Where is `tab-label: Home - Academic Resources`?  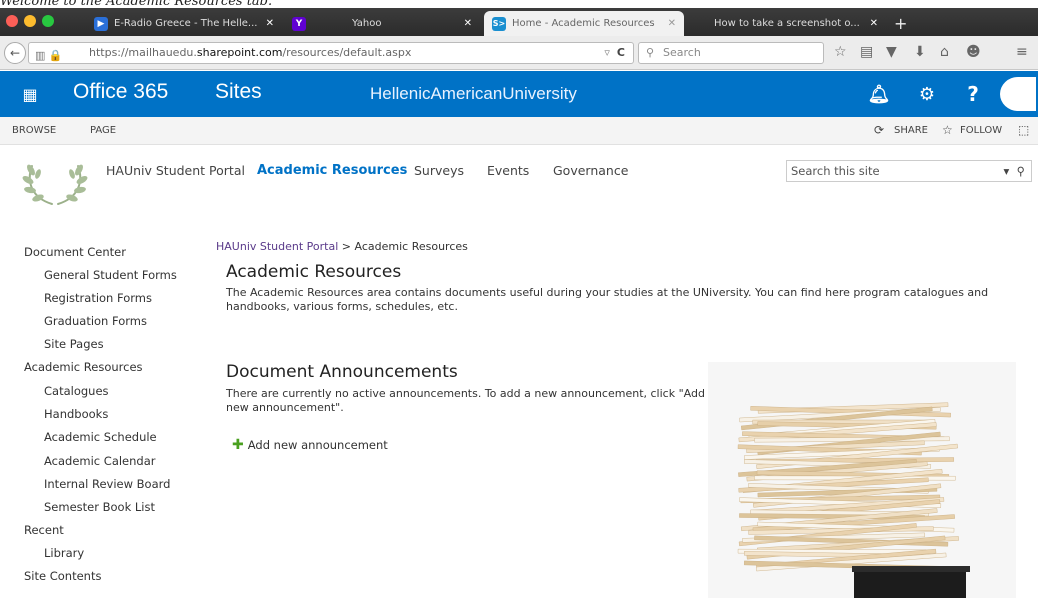 tab-label: Home - Academic Resources is located at coordinates (583, 23).